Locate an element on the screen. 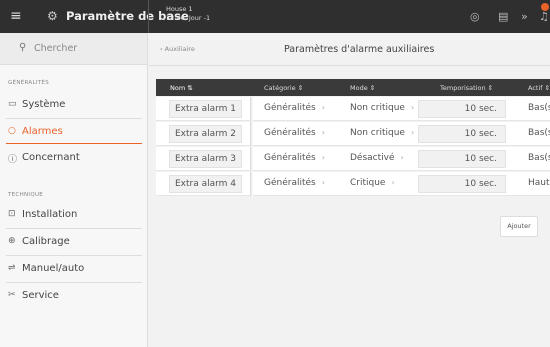 This screenshot has height=347, width=550. topbar-divider is located at coordinates (148, 16).